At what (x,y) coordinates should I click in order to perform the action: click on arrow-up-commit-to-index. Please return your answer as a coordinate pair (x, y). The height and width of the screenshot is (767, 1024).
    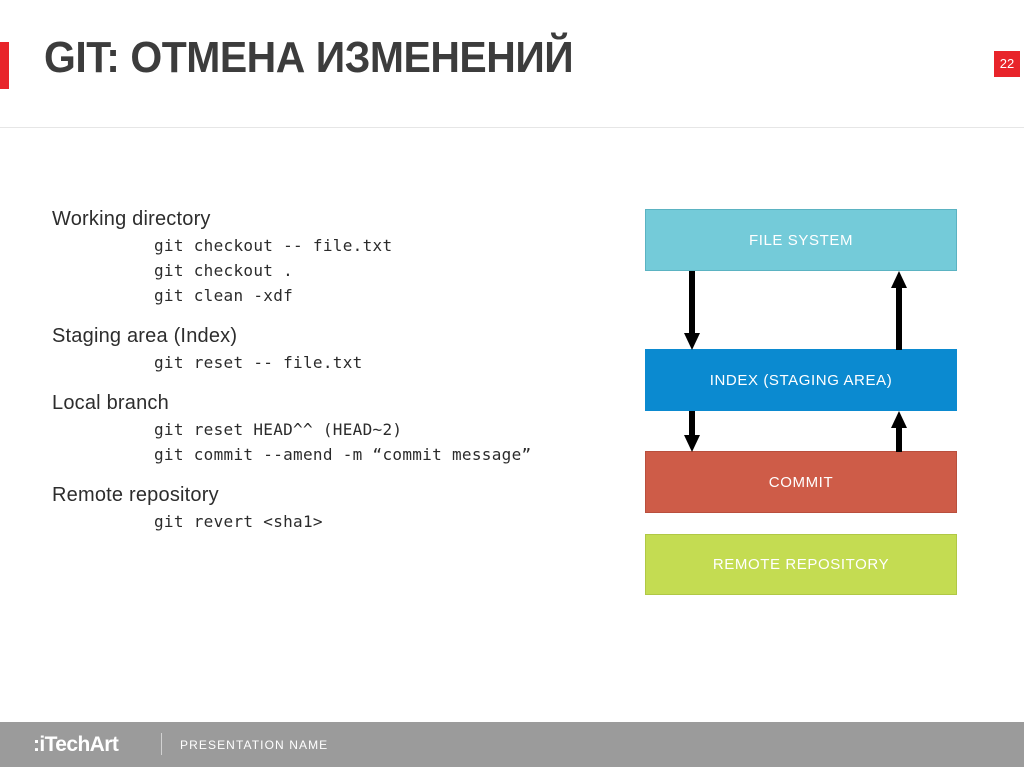
    Looking at the image, I should click on (899, 431).